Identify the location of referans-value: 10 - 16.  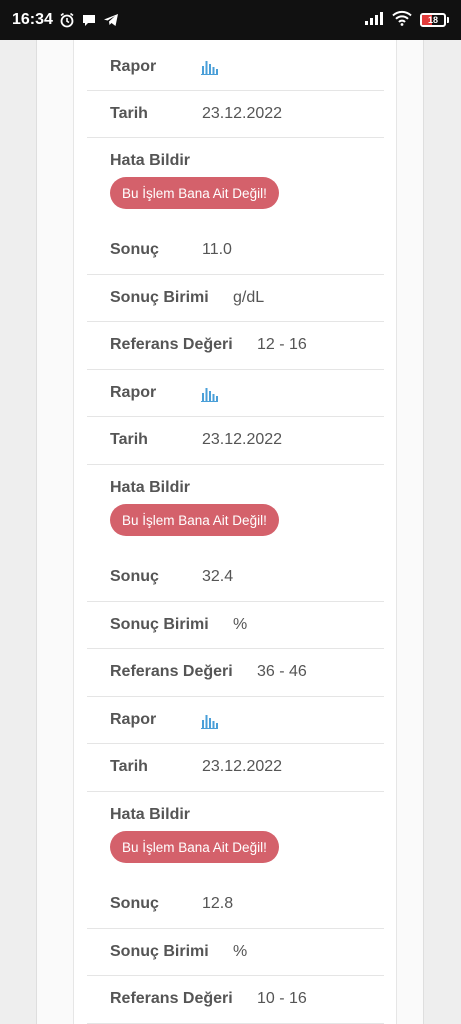
(282, 998).